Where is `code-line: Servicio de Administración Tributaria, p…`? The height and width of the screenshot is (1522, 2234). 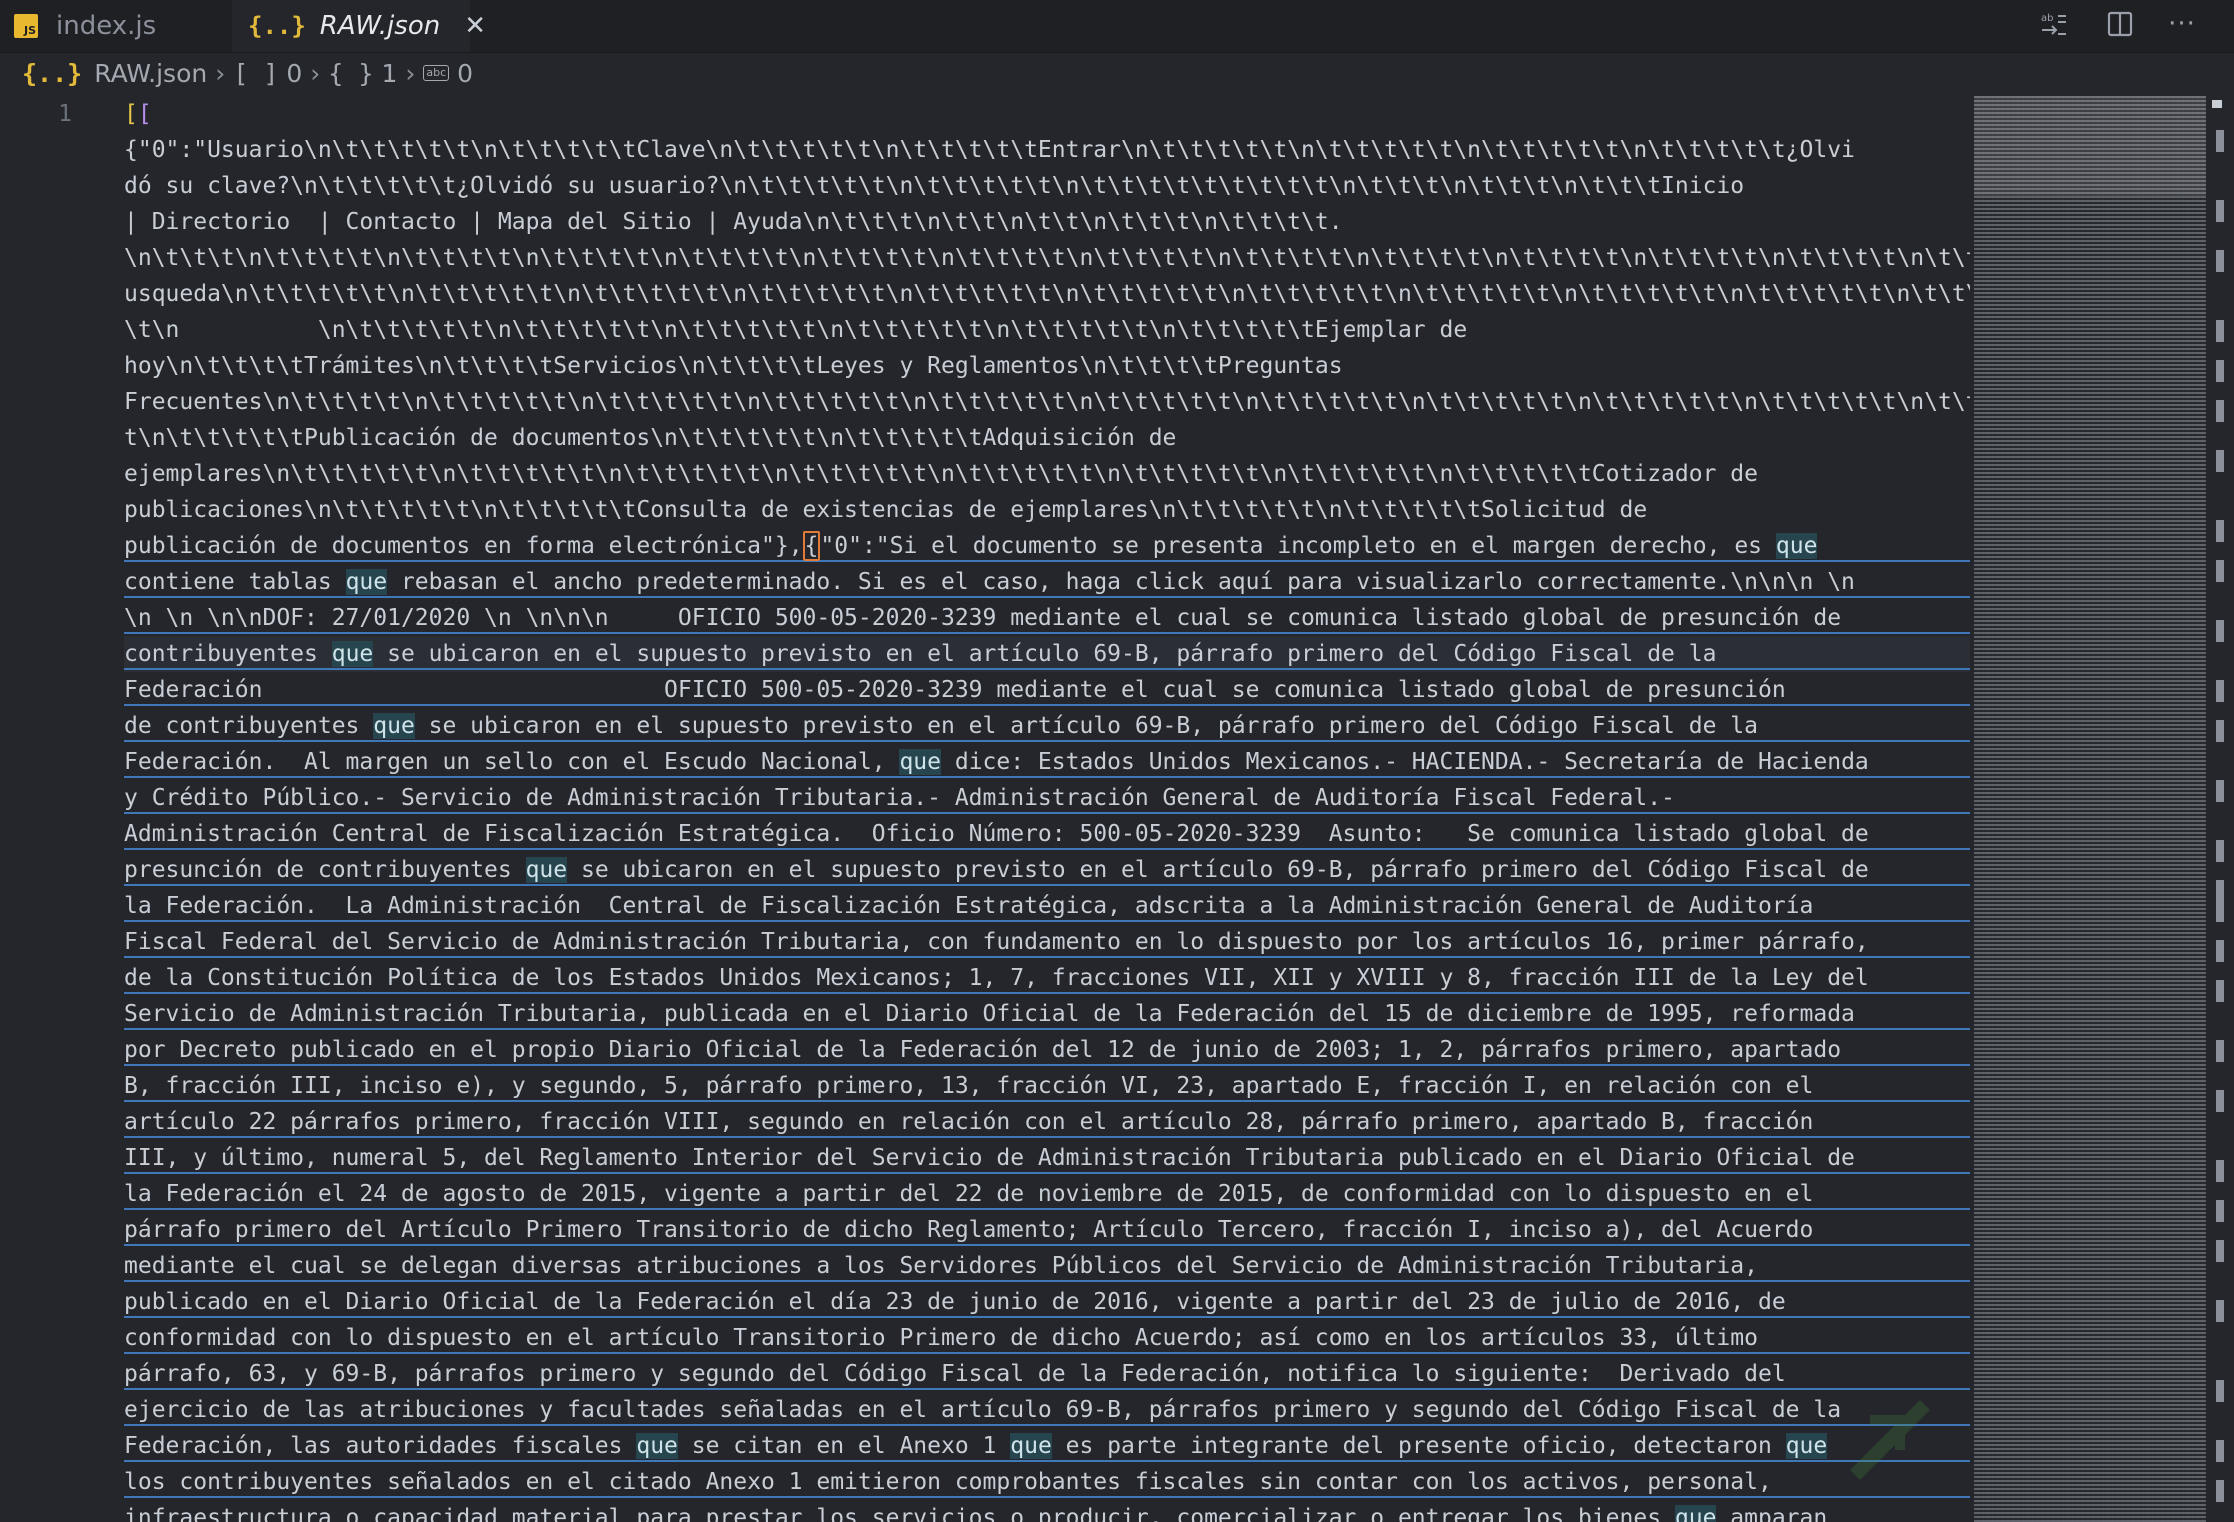
code-line: Servicio de Administración Tributaria, p… is located at coordinates (1047, 1014).